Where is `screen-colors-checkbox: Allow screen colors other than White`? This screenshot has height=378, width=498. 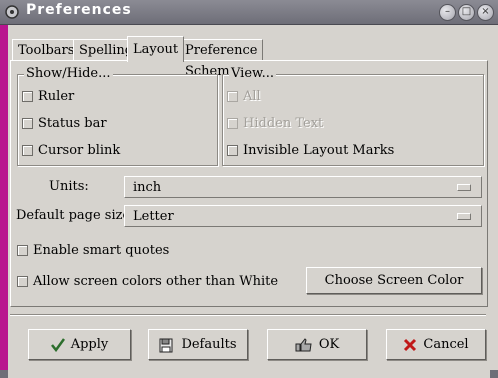 screen-colors-checkbox: Allow screen colors other than White is located at coordinates (147, 281).